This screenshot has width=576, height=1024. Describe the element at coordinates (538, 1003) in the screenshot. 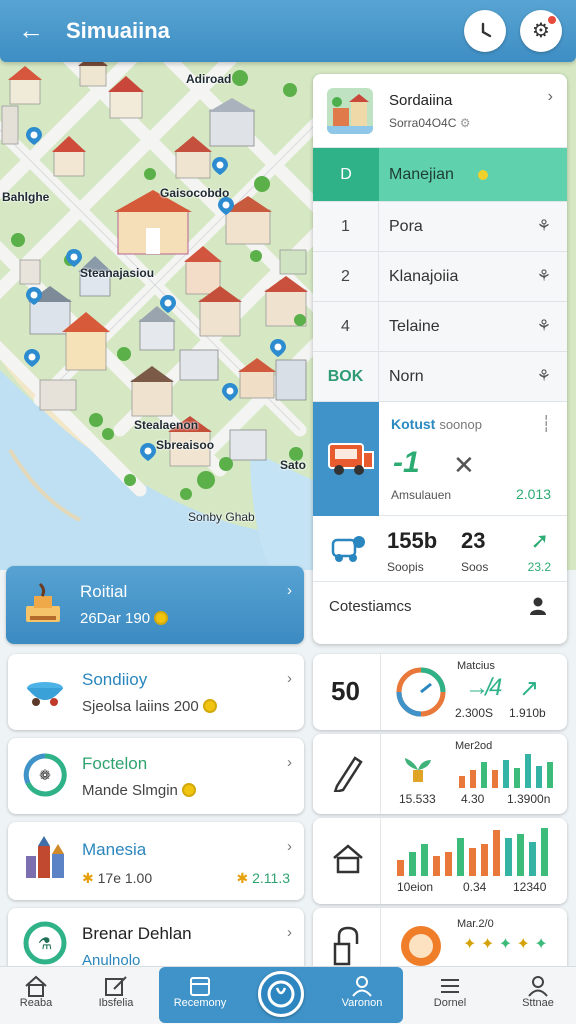

I see `nav-label: Sttnae` at that location.